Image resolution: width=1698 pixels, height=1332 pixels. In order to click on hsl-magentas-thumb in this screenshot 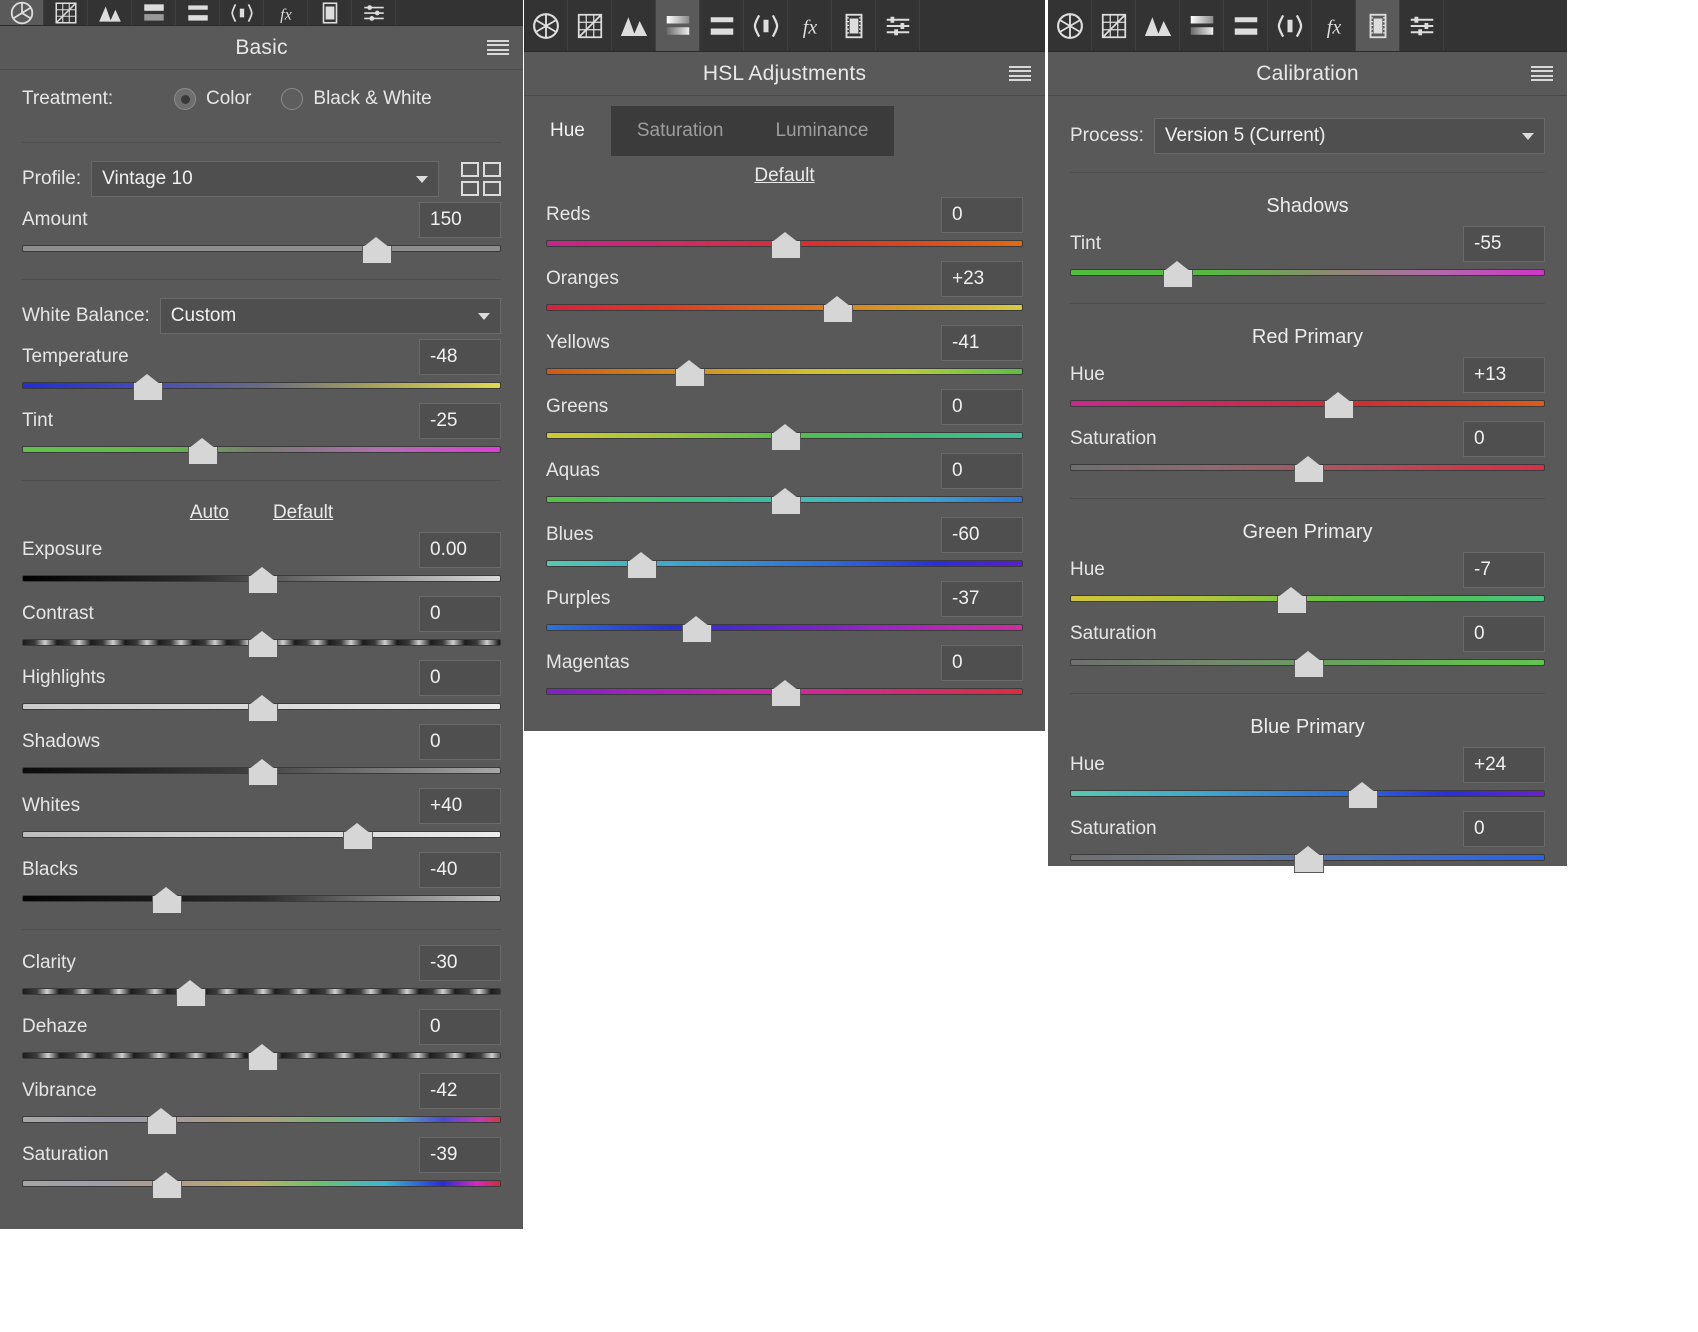, I will do `click(785, 693)`.